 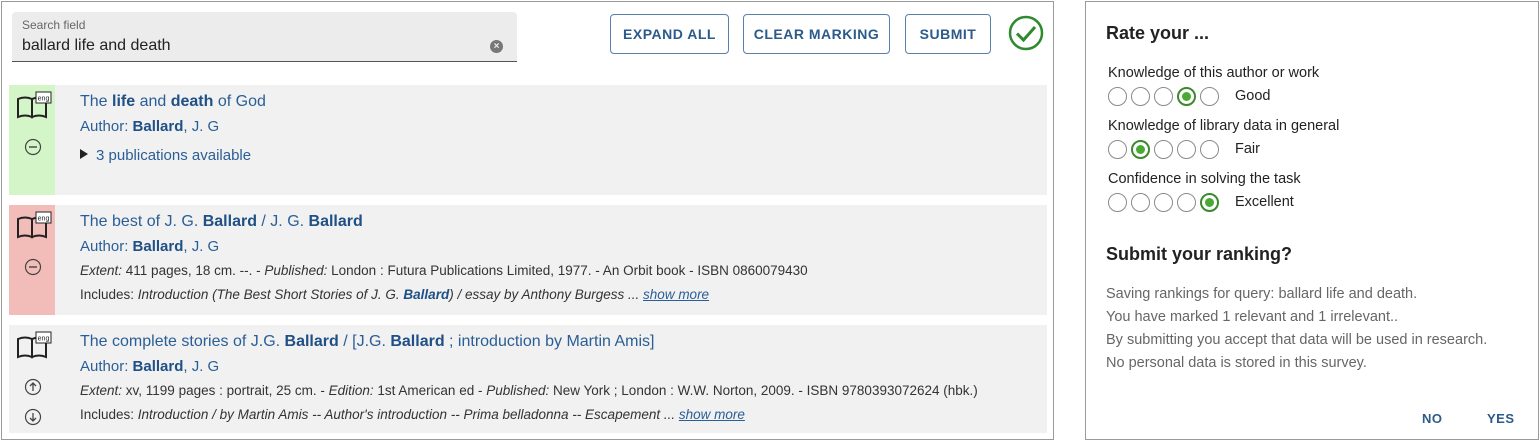 I want to click on arrow-up-circle-icon, so click(x=33, y=387).